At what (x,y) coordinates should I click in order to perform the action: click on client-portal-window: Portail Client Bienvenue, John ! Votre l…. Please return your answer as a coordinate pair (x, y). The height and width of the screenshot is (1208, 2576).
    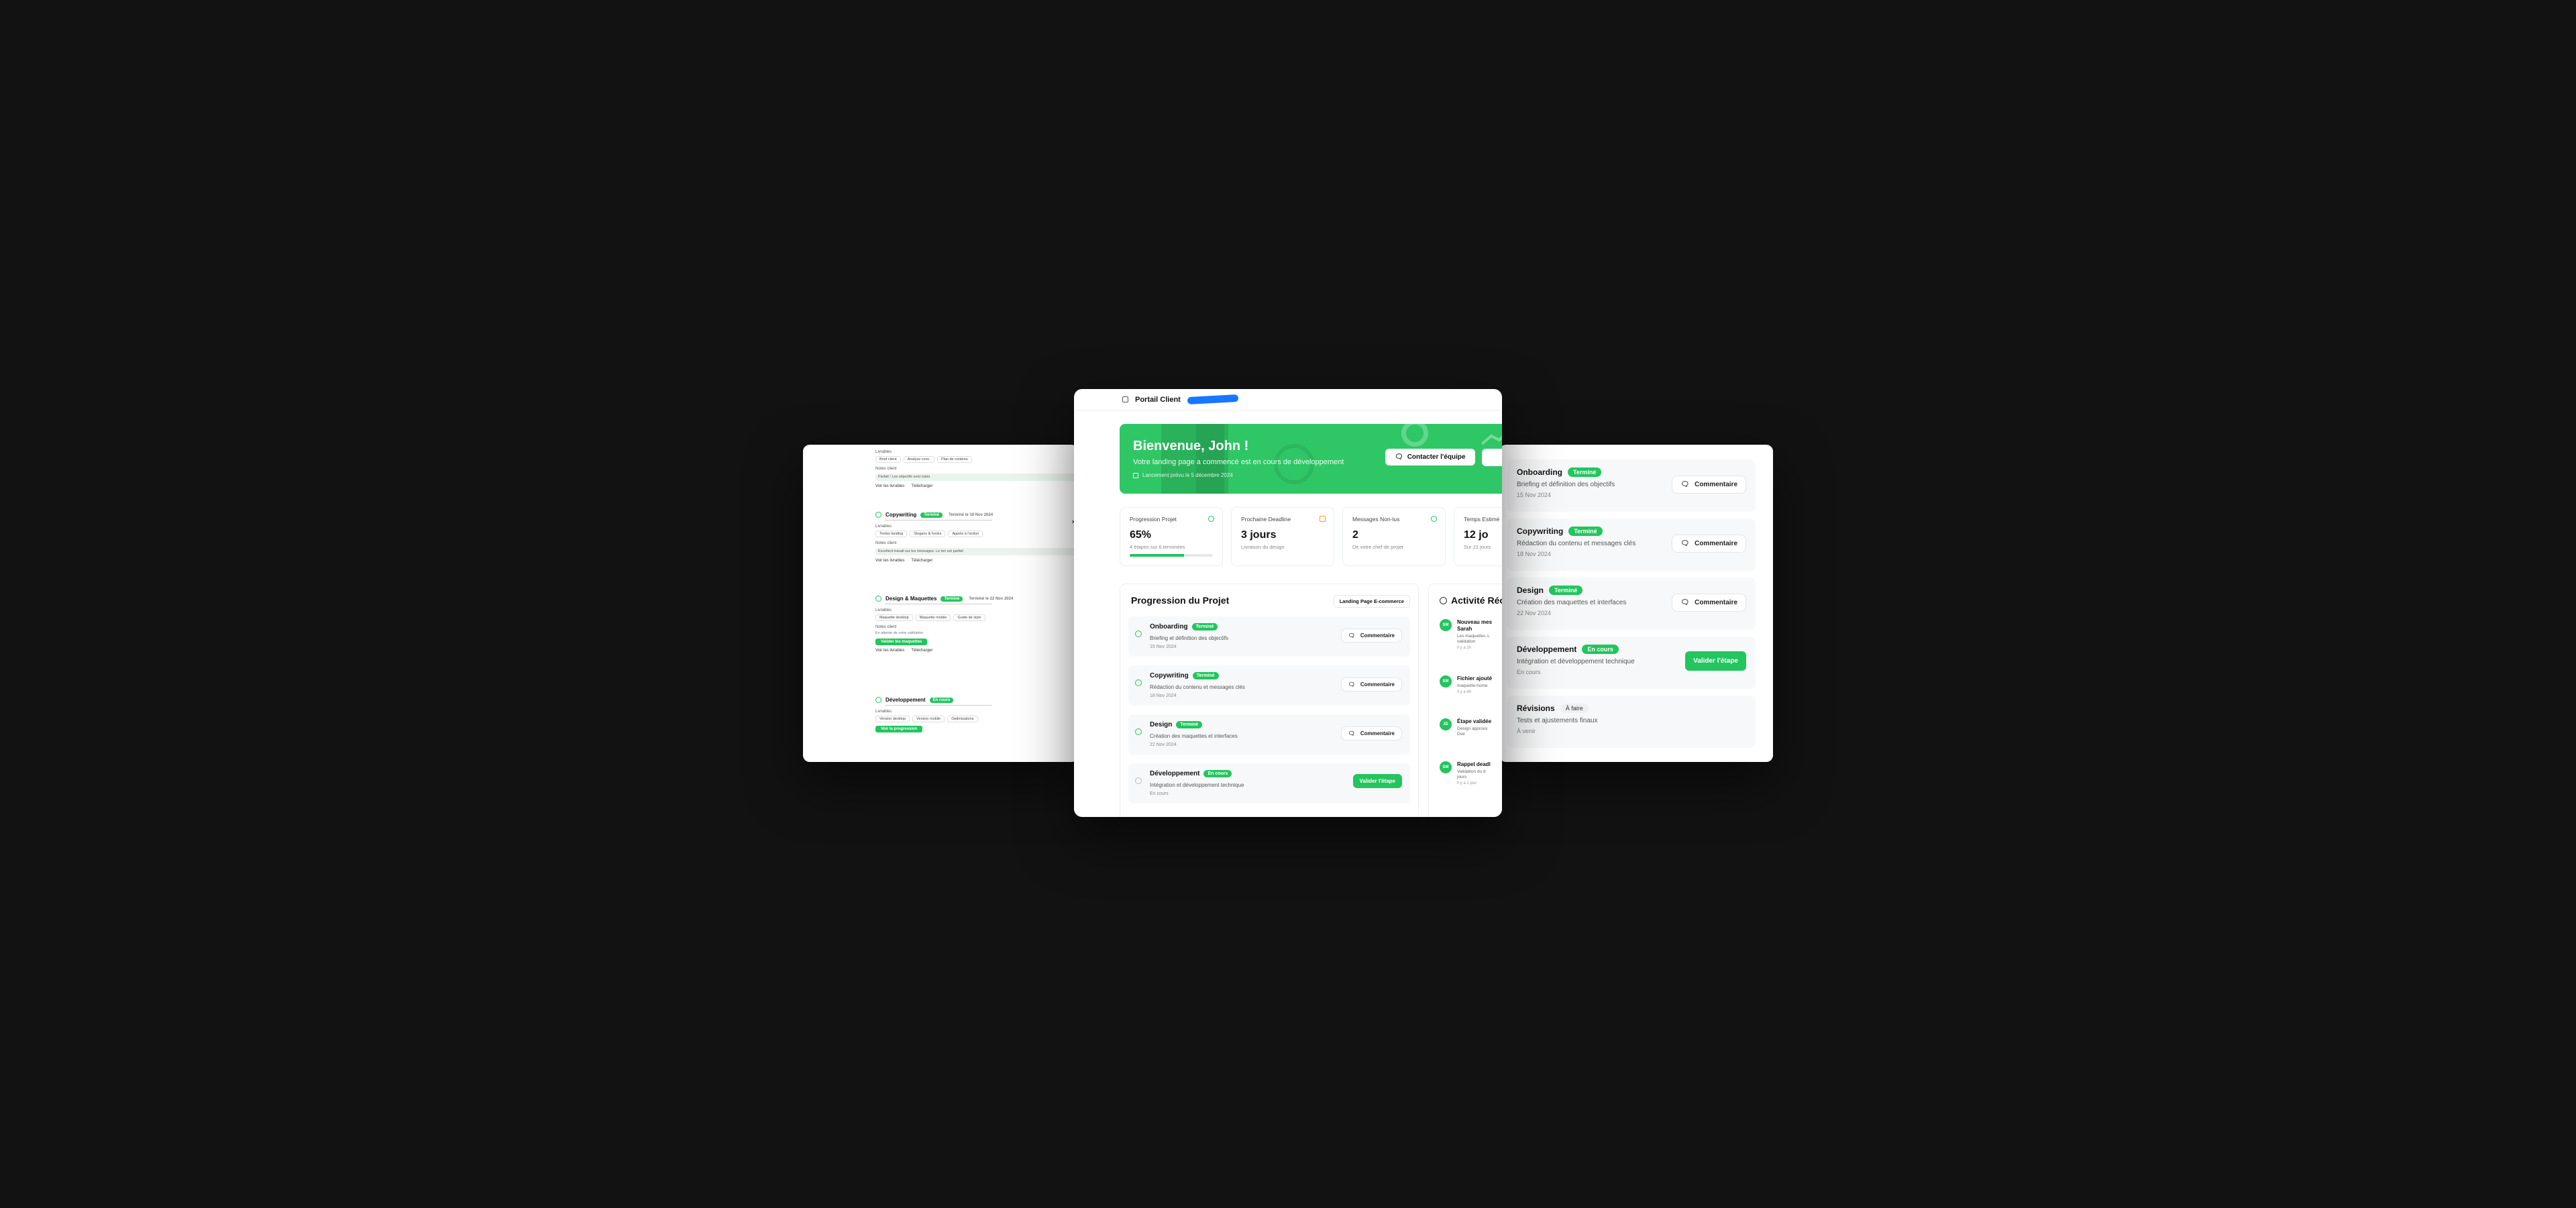
    Looking at the image, I should click on (1288, 603).